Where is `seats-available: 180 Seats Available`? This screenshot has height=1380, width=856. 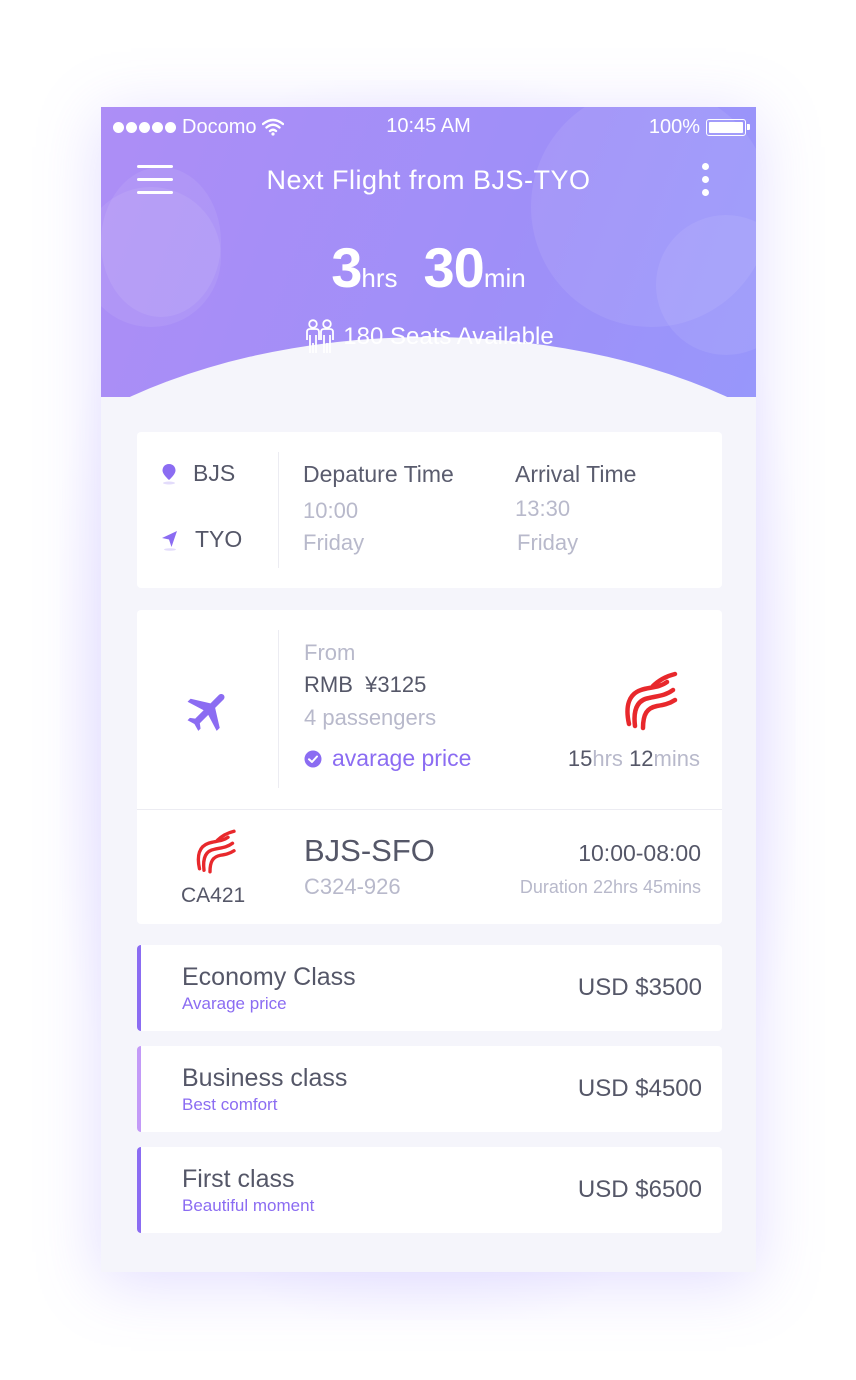 seats-available: 180 Seats Available is located at coordinates (428, 337).